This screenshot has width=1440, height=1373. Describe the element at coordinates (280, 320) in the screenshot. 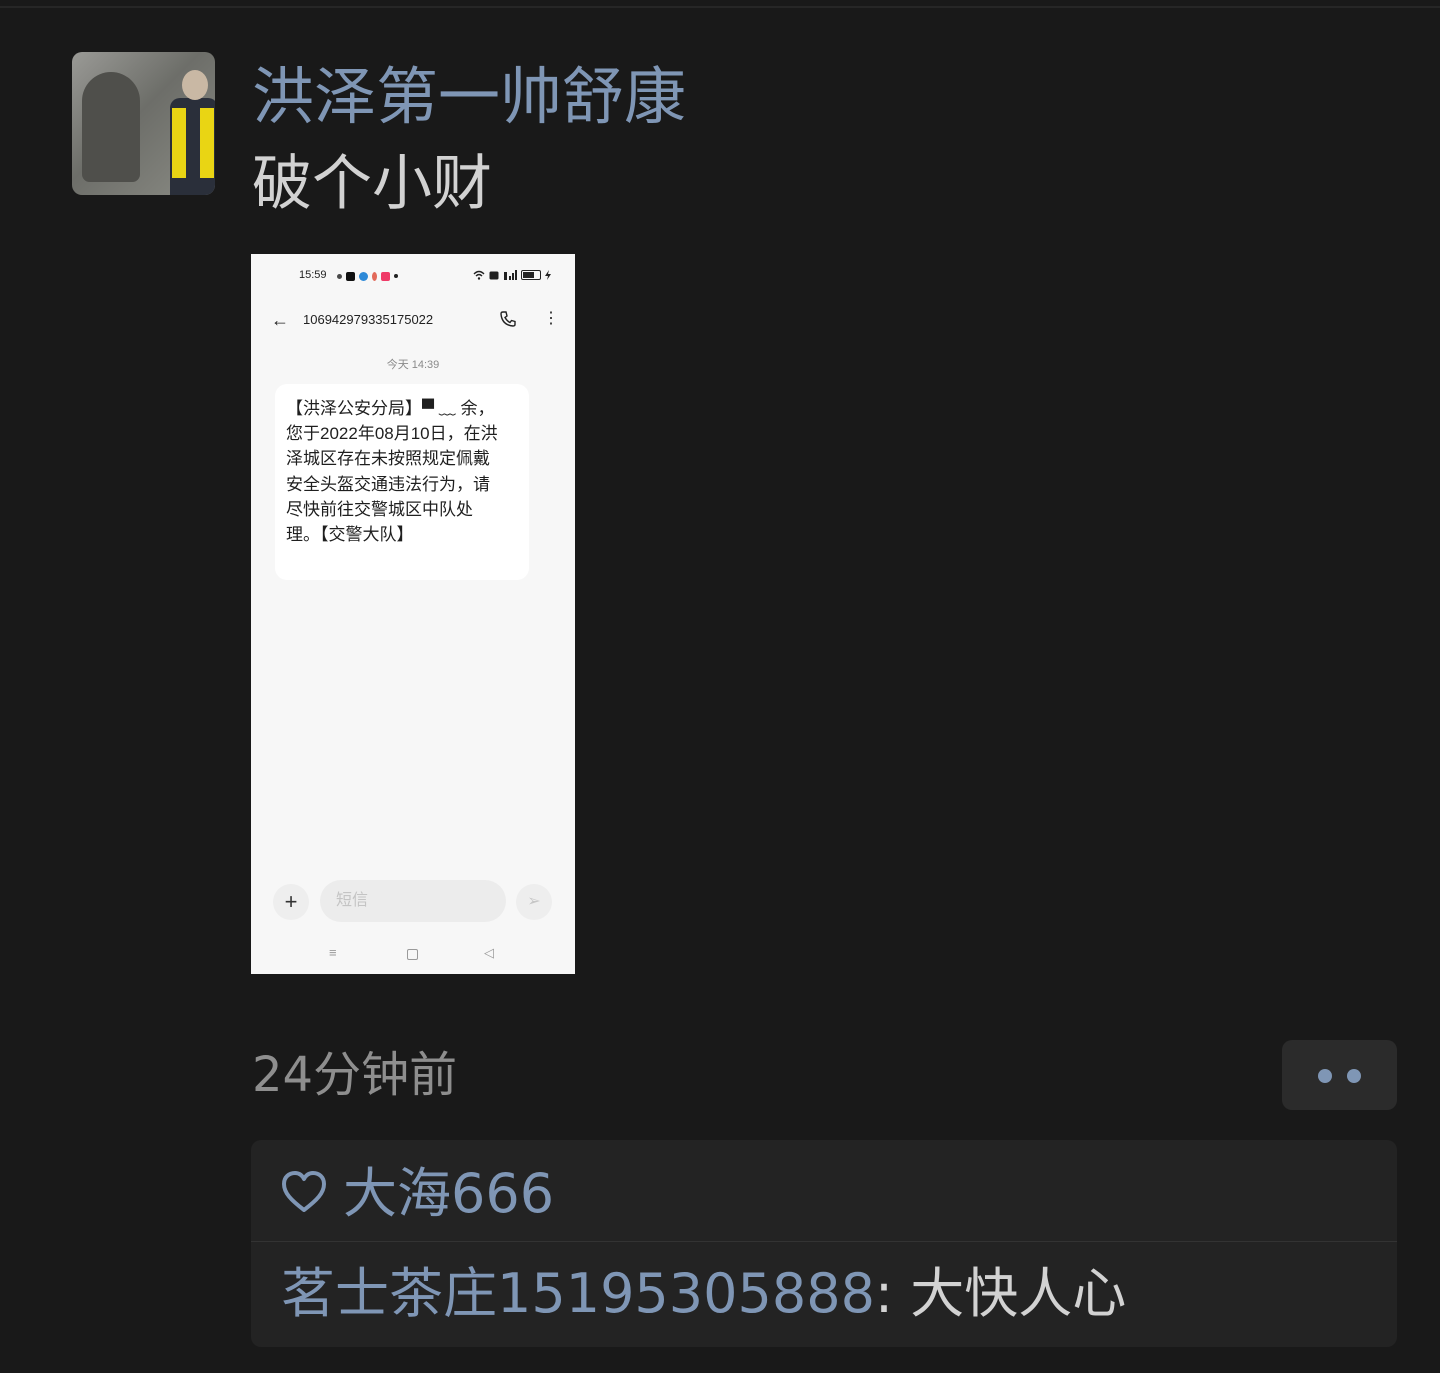

I see `arrow-left-icon: ←` at that location.